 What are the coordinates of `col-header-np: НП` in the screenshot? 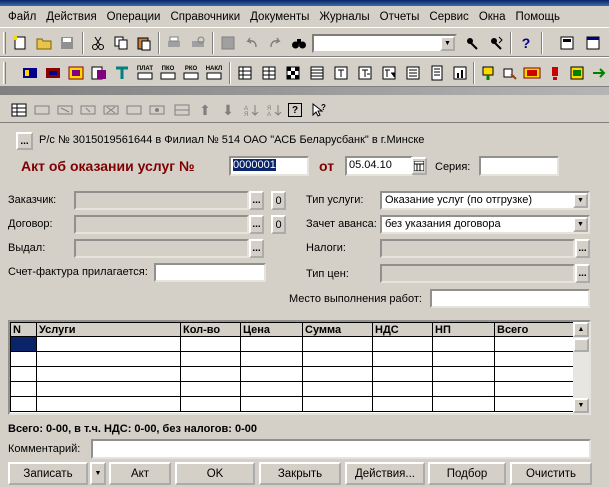 It's located at (463, 329).